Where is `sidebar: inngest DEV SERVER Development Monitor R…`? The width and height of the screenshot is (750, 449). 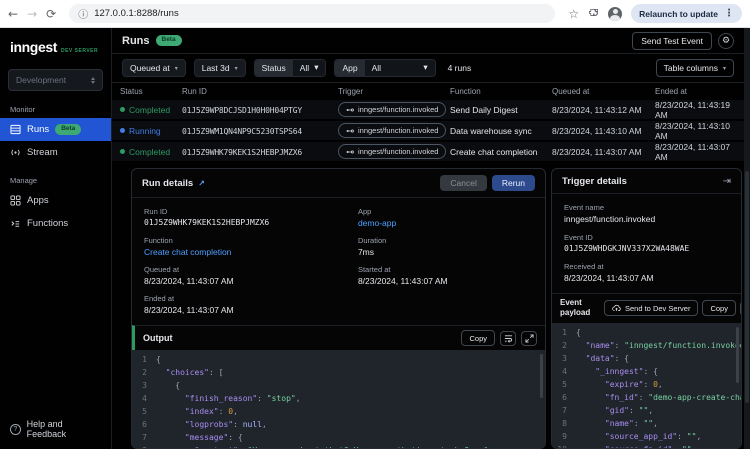 sidebar: inngest DEV SERVER Development Monitor R… is located at coordinates (56, 238).